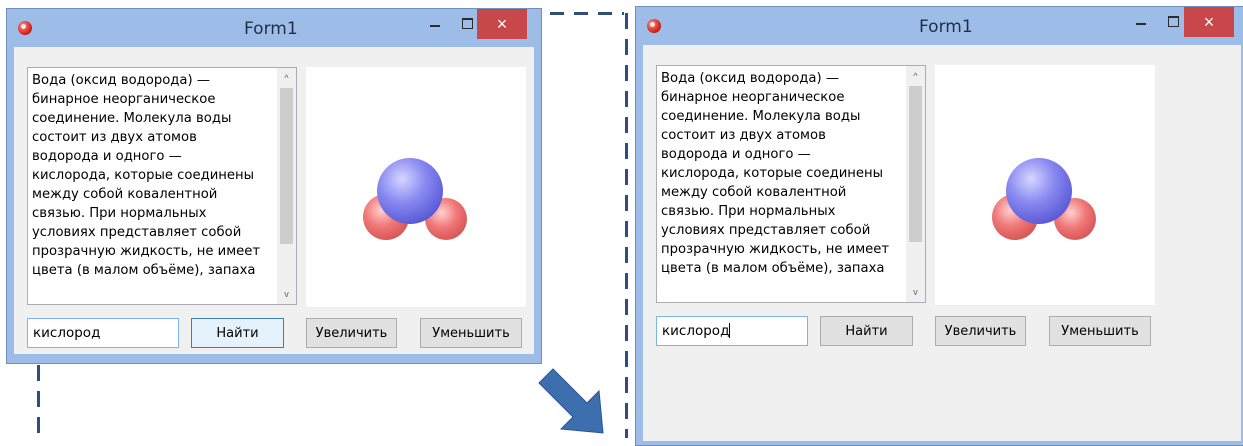  What do you see at coordinates (587, 13) in the screenshot?
I see `dashed-separator-top` at bounding box center [587, 13].